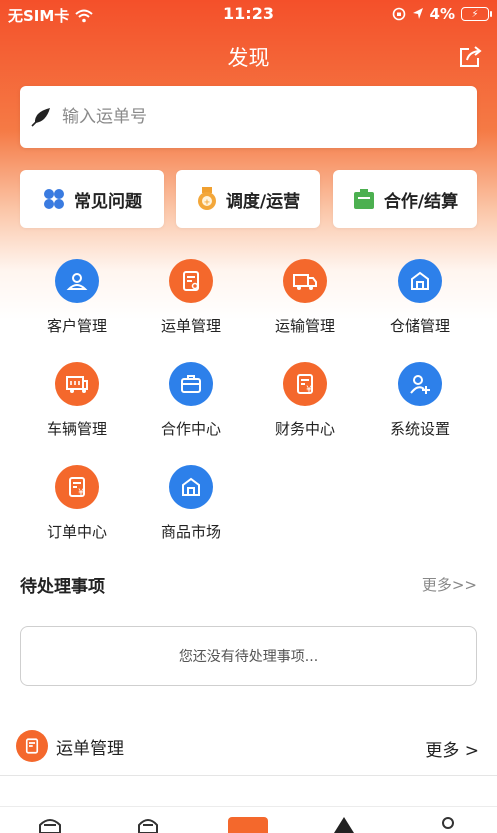 This screenshot has height=833, width=497. I want to click on faq-button: 常见问题, so click(92, 199).